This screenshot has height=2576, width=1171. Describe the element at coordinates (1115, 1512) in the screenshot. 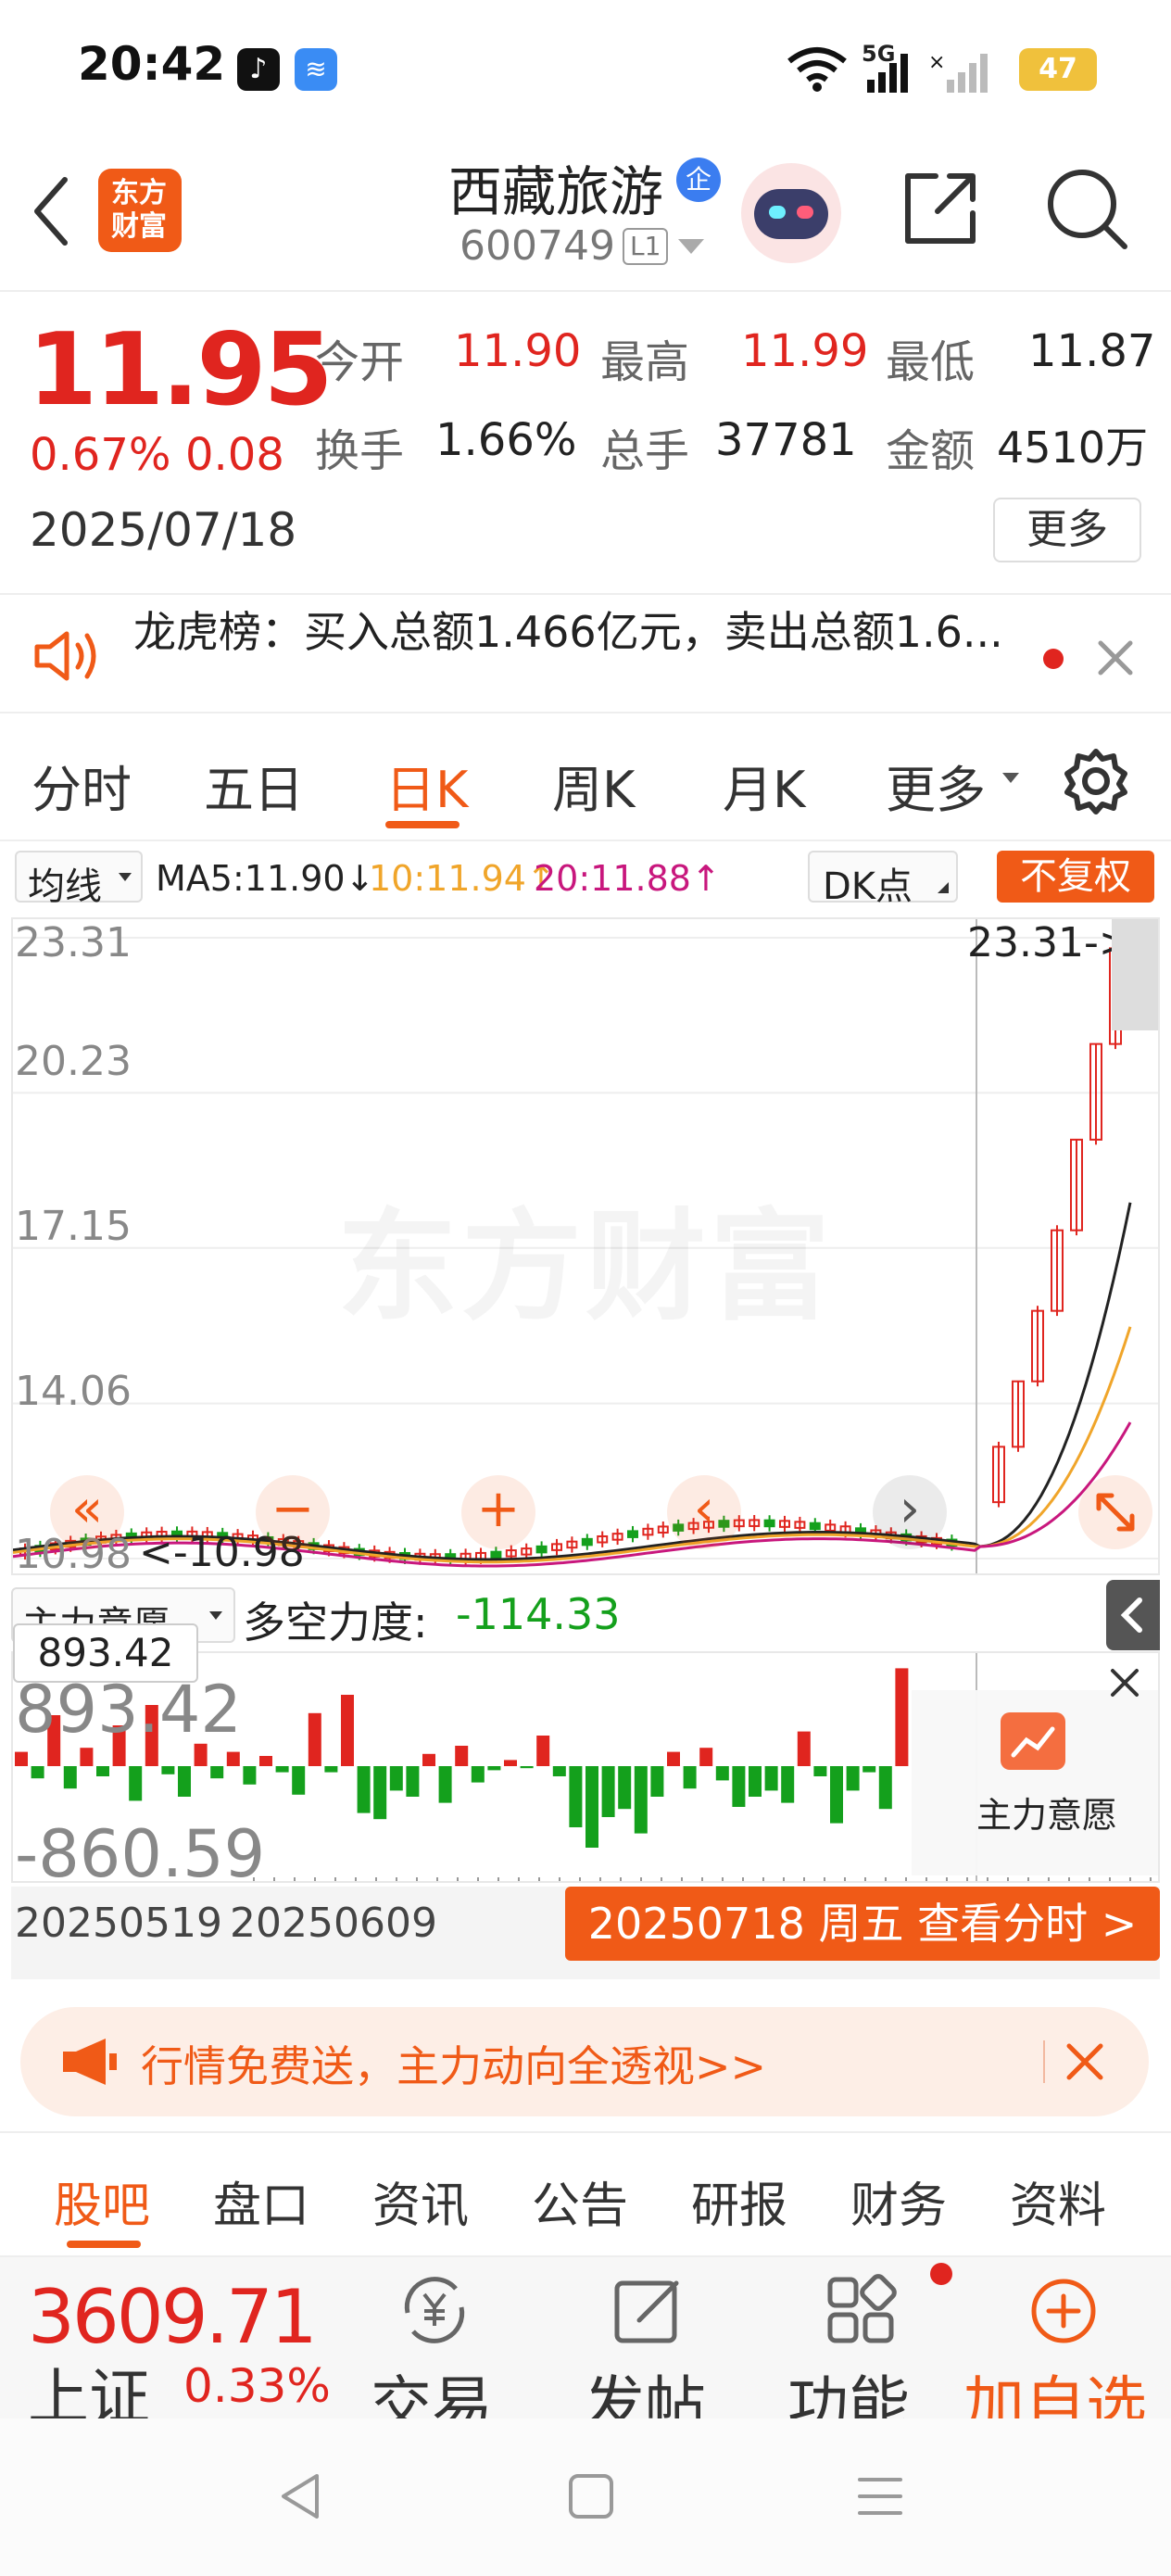

I see `fullscreen-button` at that location.